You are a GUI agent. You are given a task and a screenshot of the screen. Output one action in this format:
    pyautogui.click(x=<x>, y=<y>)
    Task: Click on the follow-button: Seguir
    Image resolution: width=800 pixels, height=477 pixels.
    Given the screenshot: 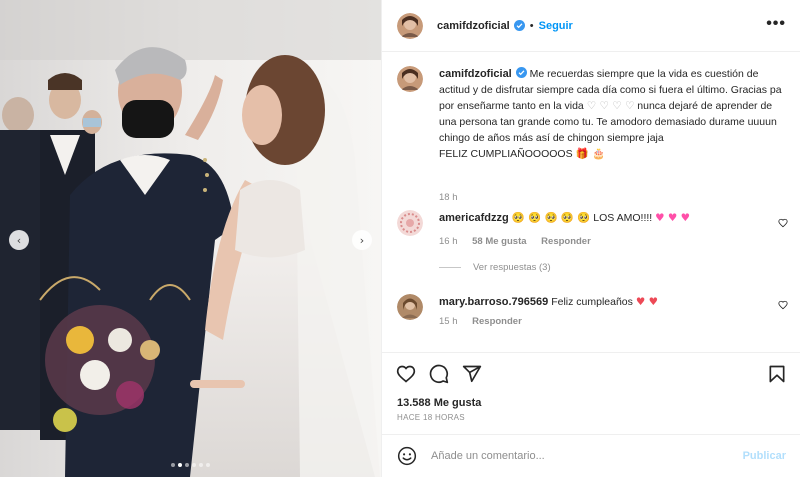 What is the action you would take?
    pyautogui.click(x=556, y=26)
    